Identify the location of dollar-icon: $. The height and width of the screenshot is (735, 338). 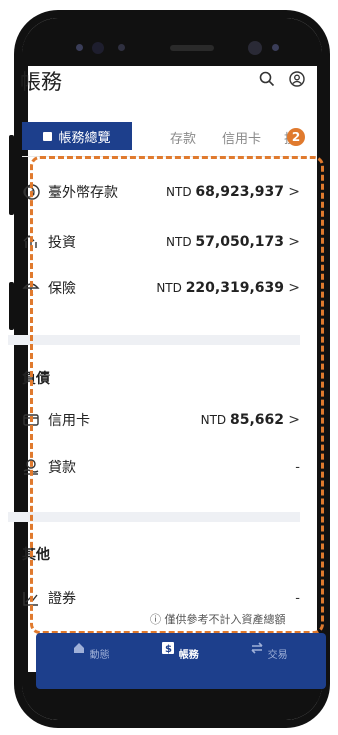
(168, 648).